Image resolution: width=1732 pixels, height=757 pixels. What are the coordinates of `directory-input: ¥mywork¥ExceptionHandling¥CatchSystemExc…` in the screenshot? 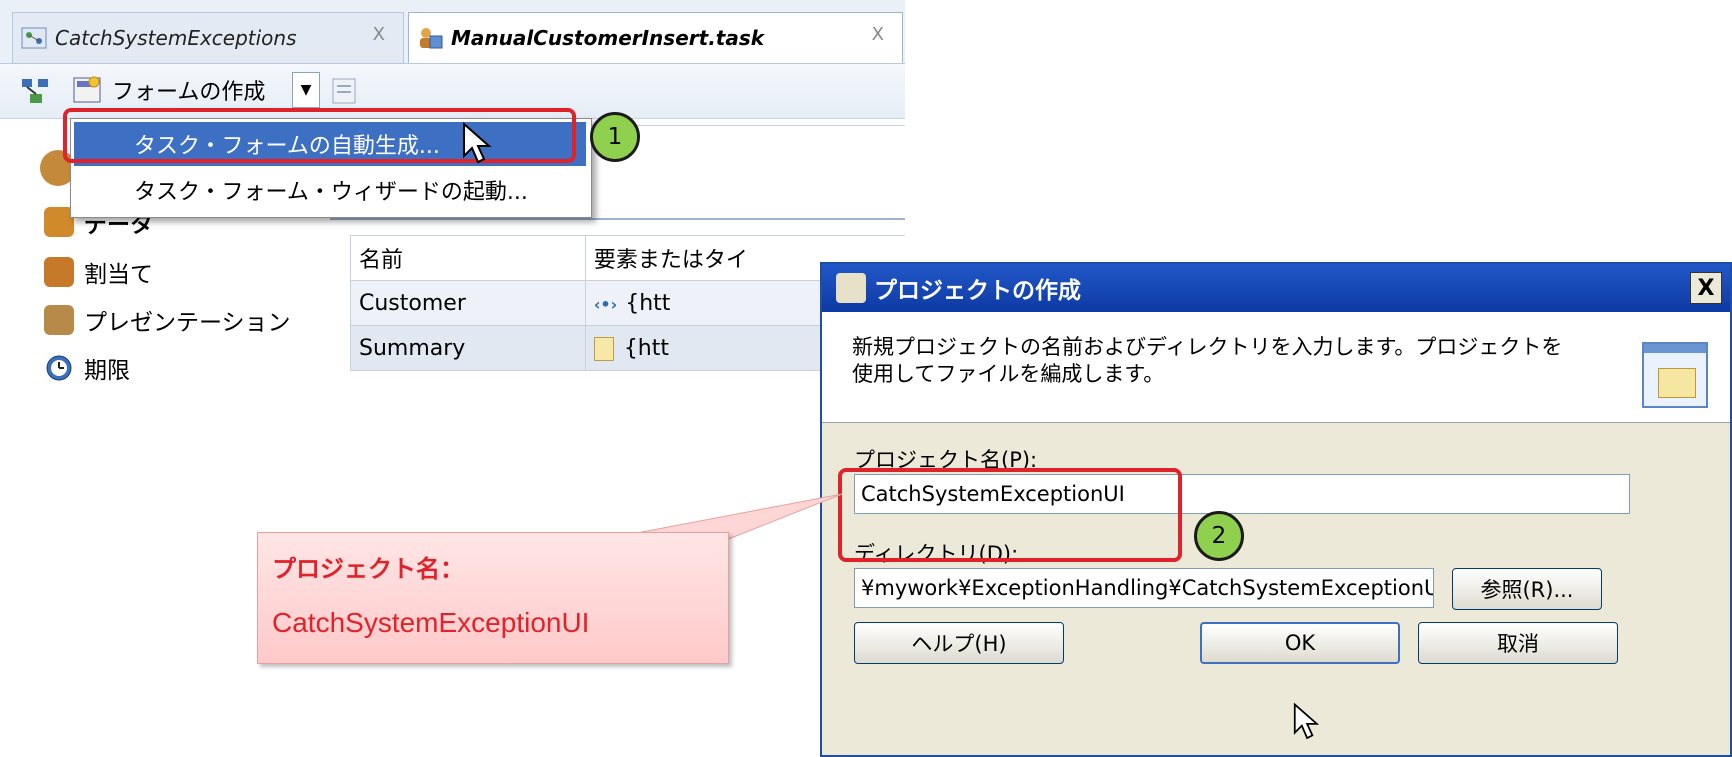 It's located at (1144, 588).